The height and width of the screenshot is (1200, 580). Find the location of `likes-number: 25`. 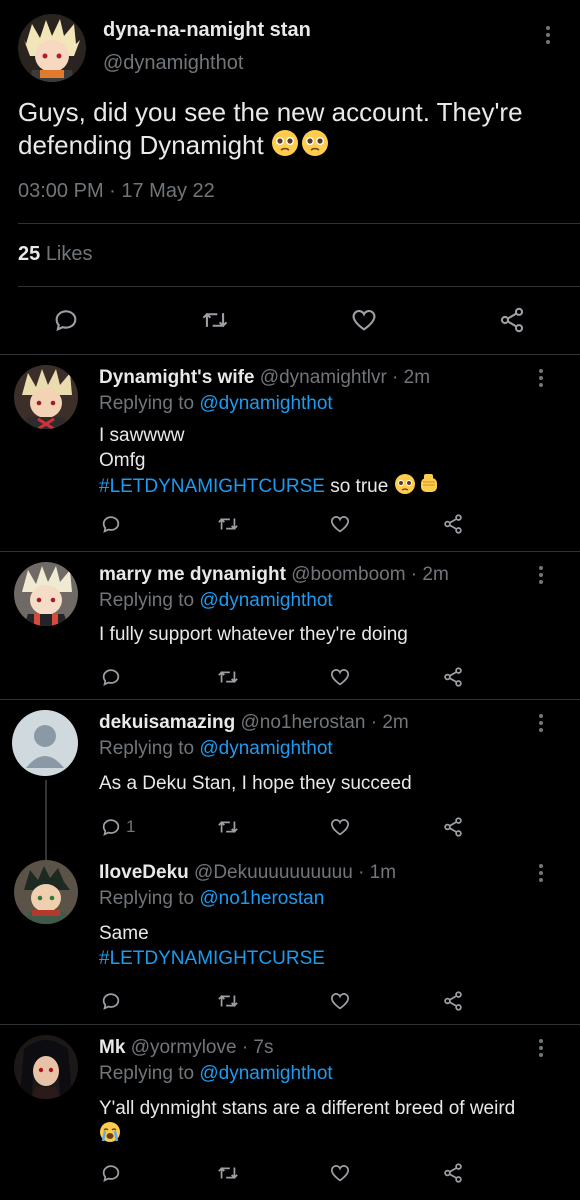

likes-number: 25 is located at coordinates (29, 254).